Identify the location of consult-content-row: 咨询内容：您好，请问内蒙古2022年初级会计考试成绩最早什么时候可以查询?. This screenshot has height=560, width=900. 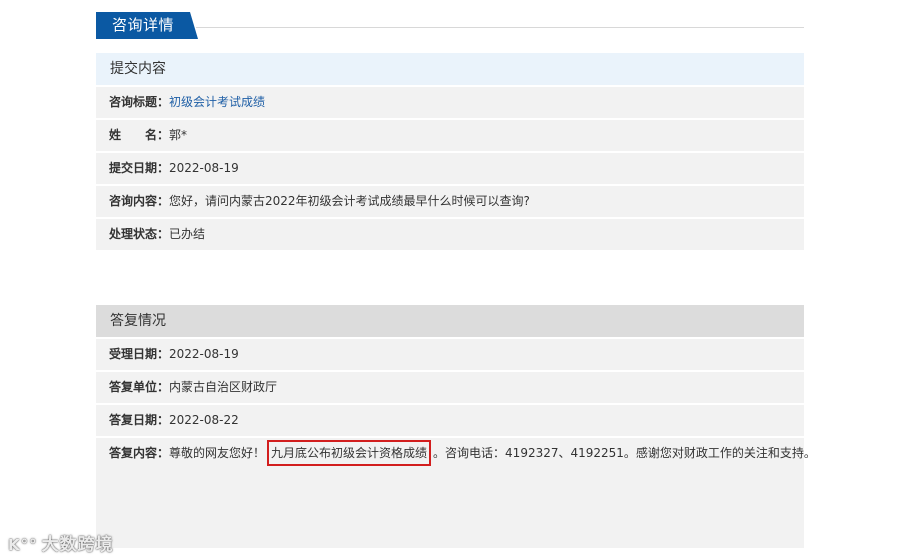
(450, 201).